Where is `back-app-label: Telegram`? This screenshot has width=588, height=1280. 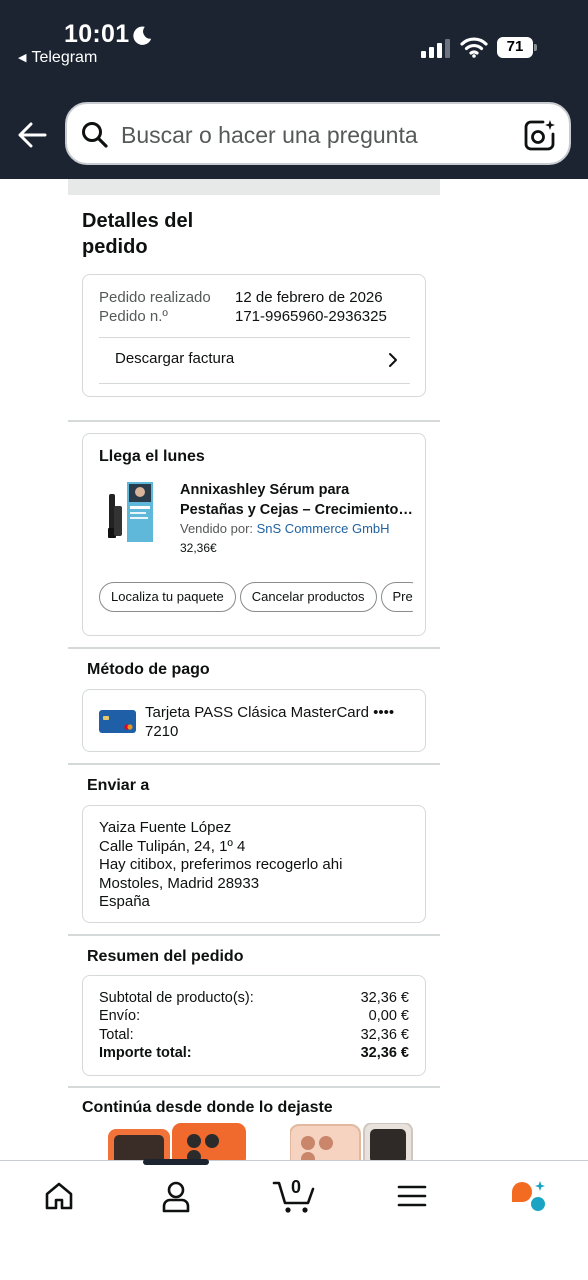
back-app-label: Telegram is located at coordinates (64, 57).